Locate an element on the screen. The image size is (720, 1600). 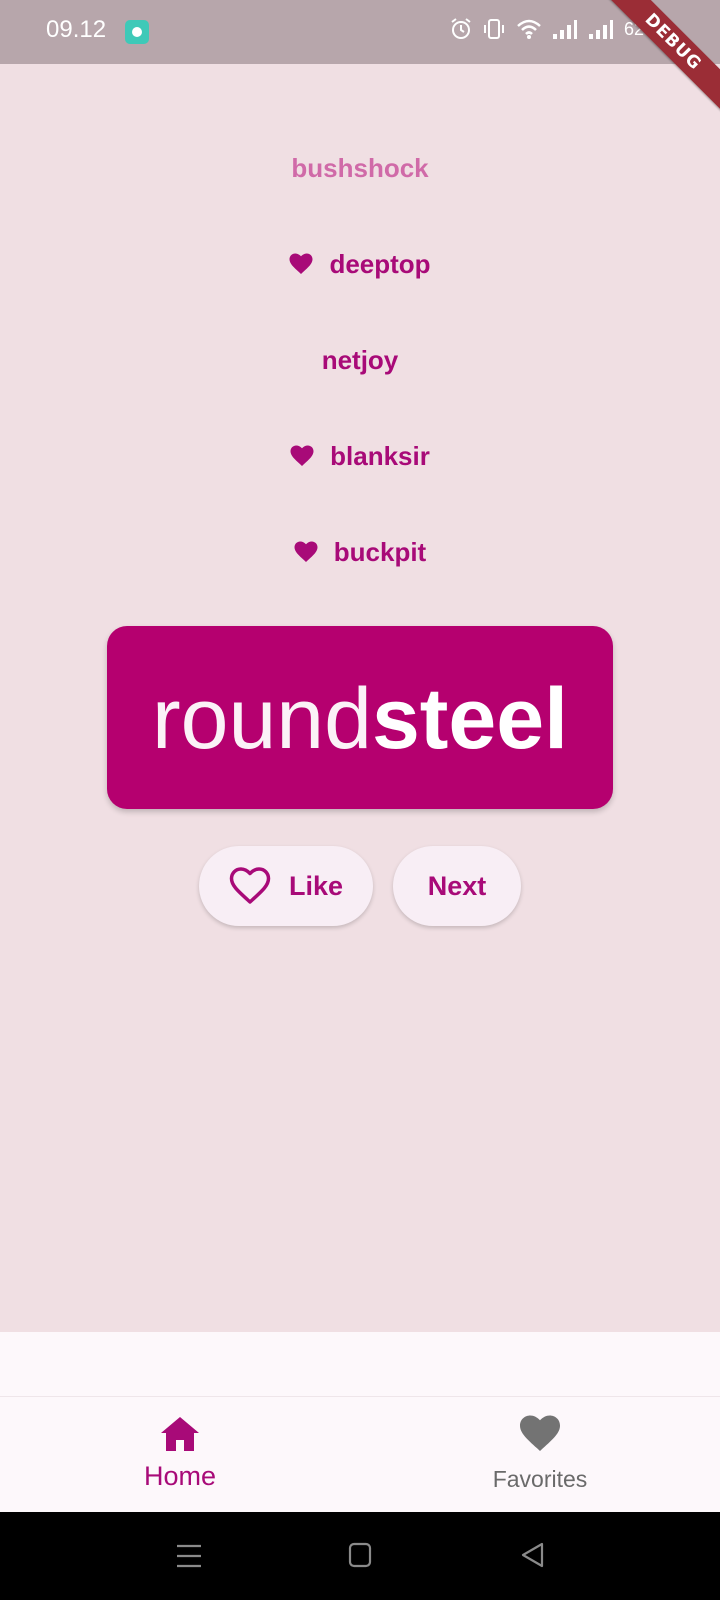
current-word-card: round steel is located at coordinates (360, 717).